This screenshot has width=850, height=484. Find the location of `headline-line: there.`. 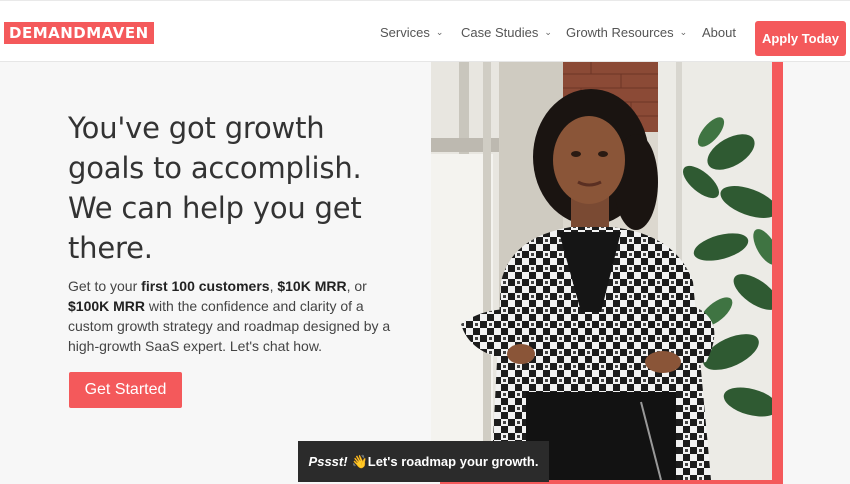

headline-line: there. is located at coordinates (110, 248).